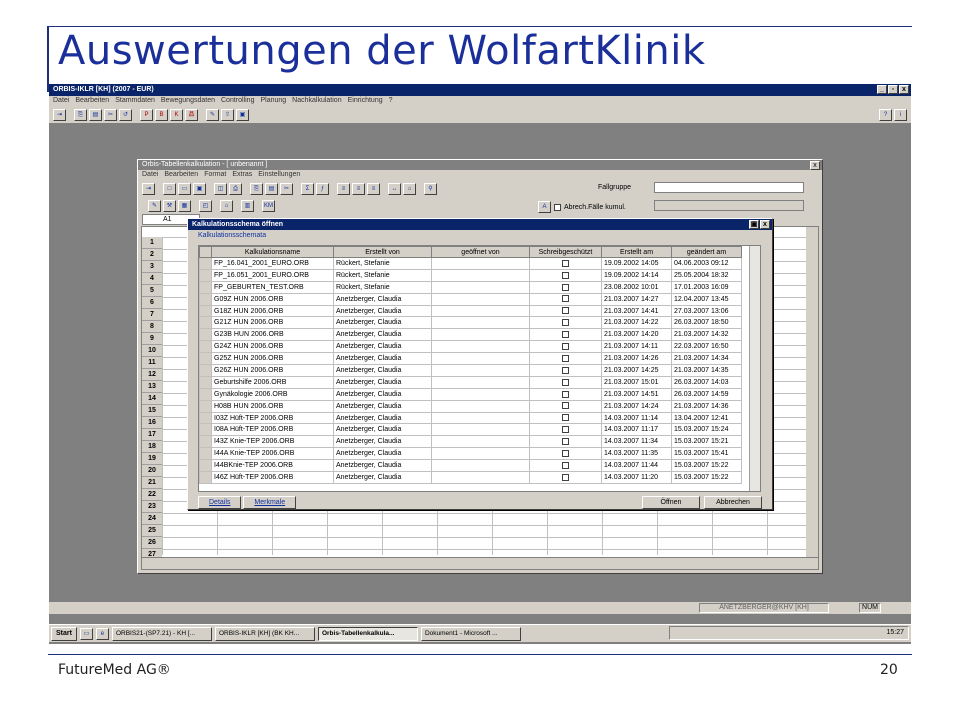  Describe the element at coordinates (152, 327) in the screenshot. I see `row-header: 8` at that location.